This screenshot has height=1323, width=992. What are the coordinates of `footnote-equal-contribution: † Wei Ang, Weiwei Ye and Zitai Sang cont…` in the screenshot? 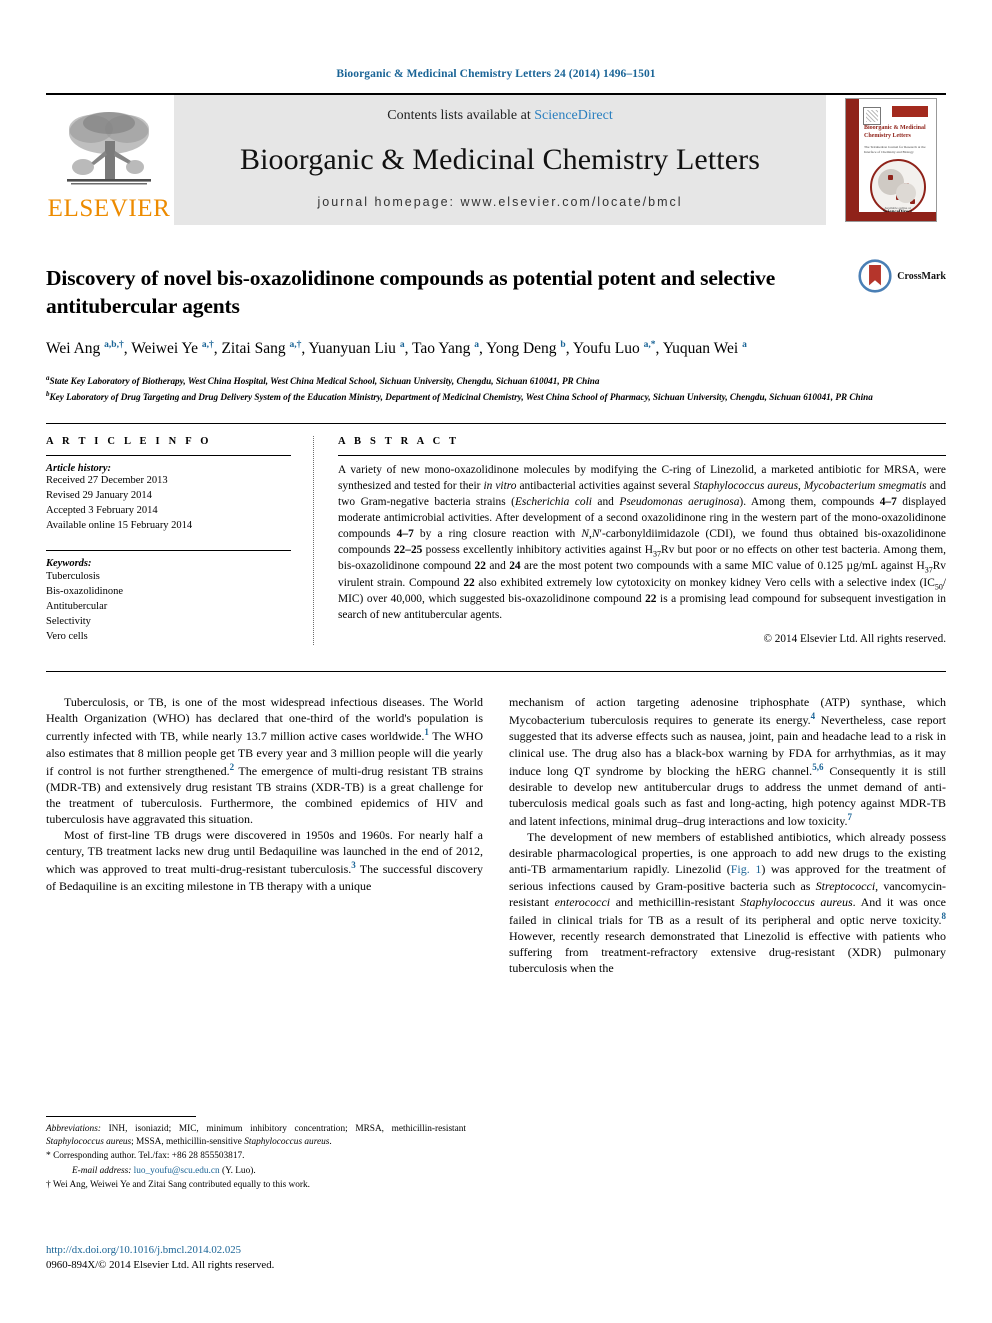 It's located at (178, 1185).